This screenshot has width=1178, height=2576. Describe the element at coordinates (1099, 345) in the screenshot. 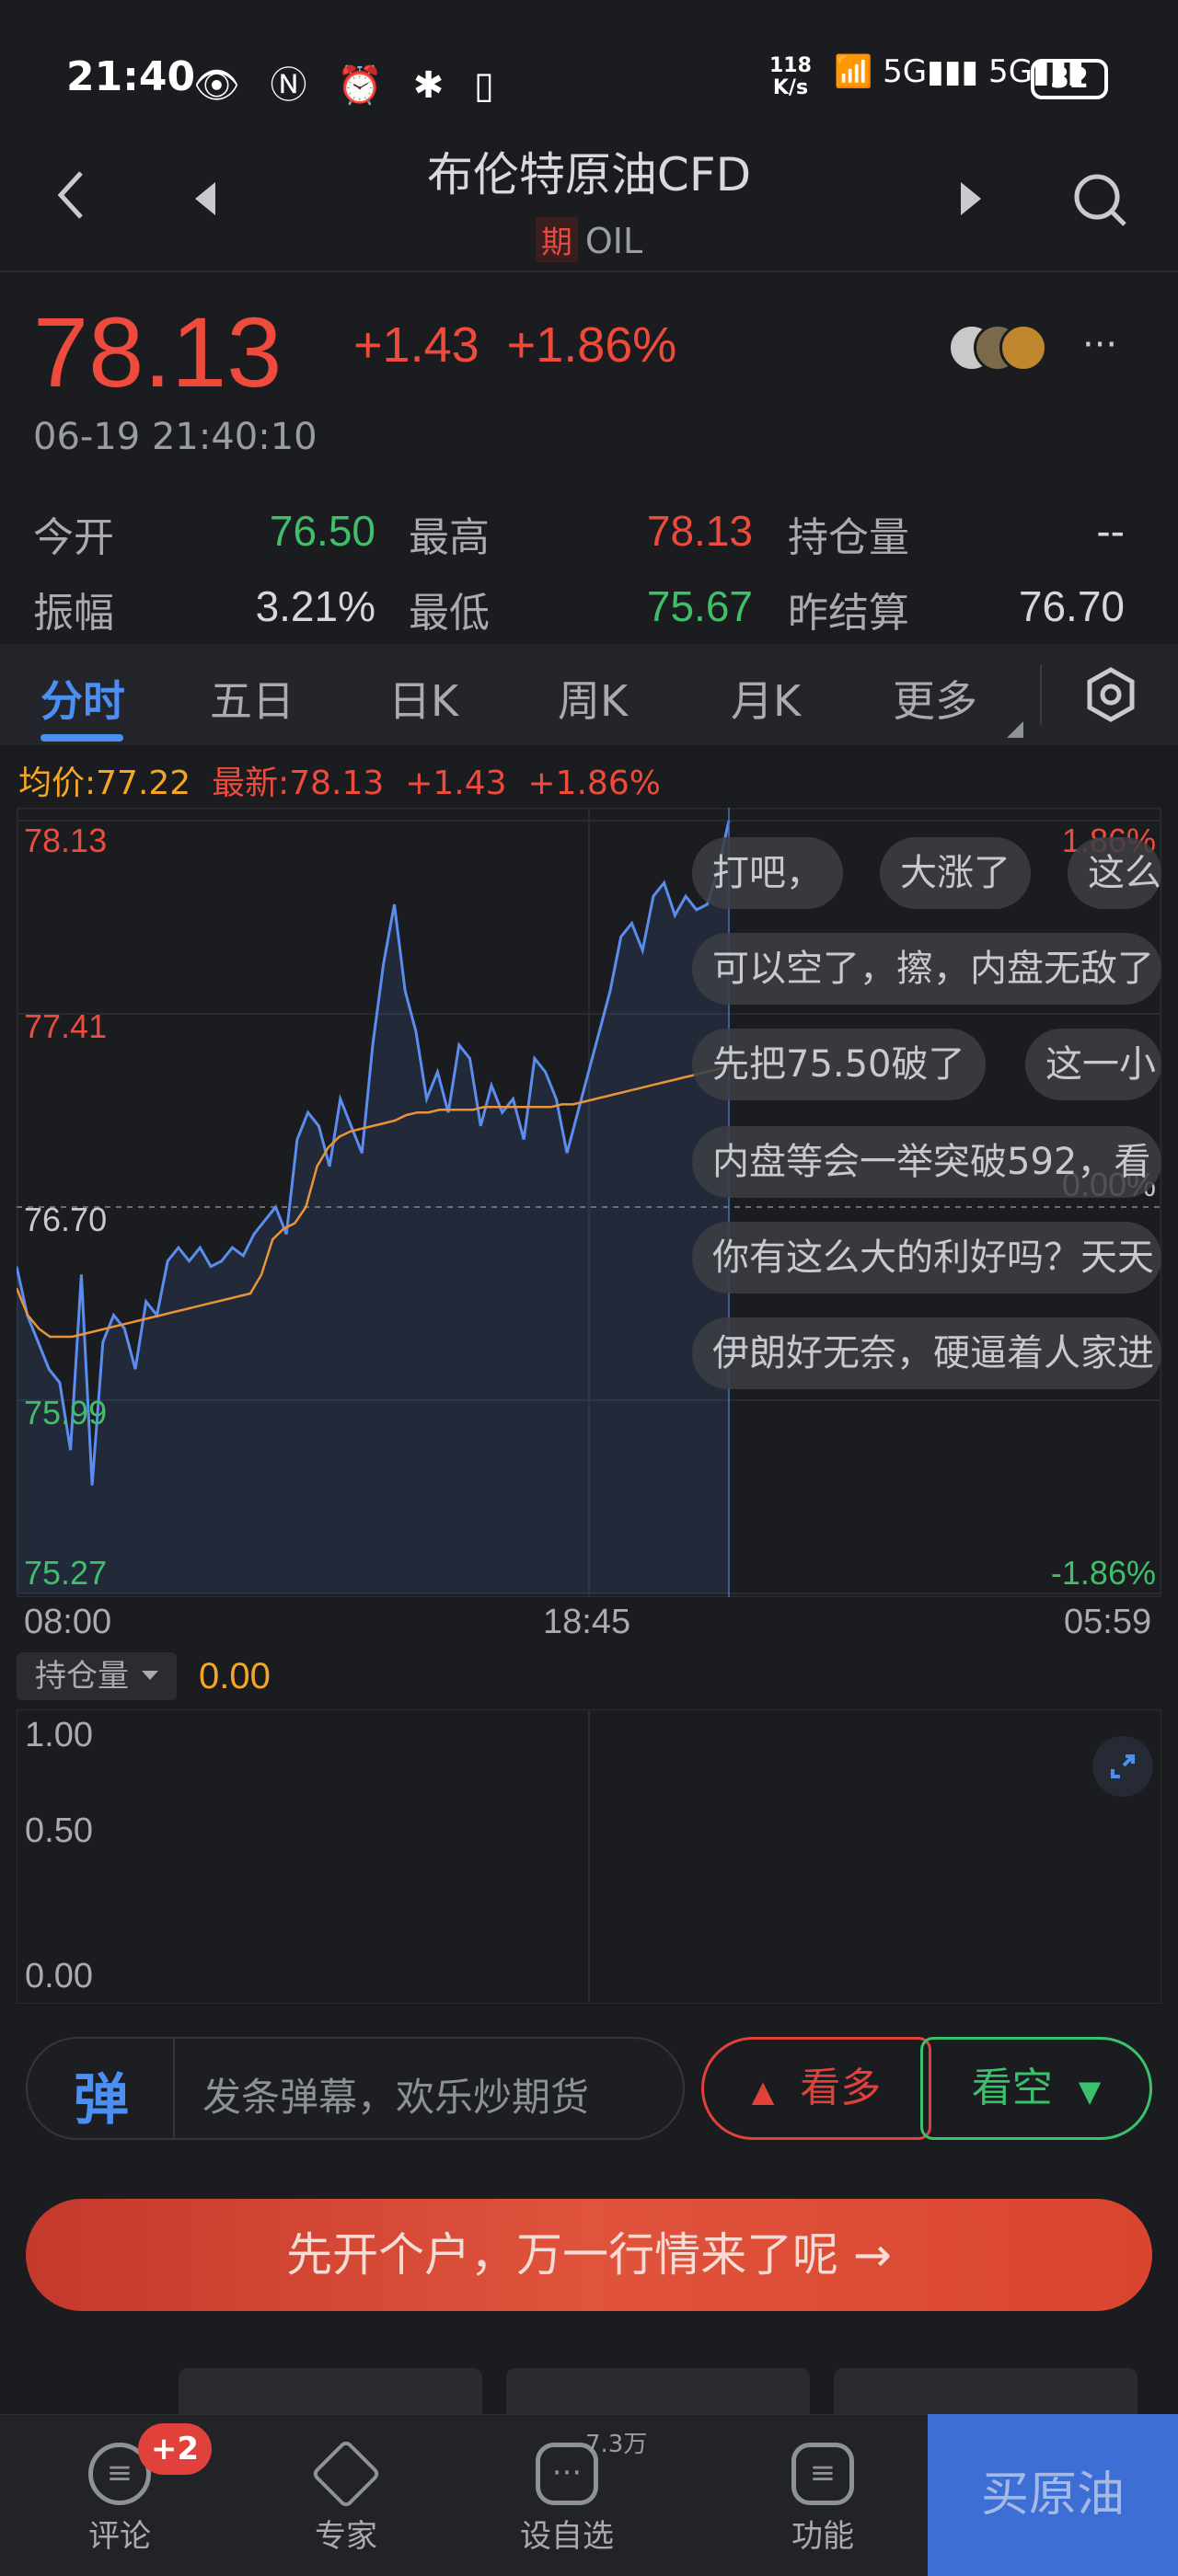

I see `more-icon: ···` at that location.